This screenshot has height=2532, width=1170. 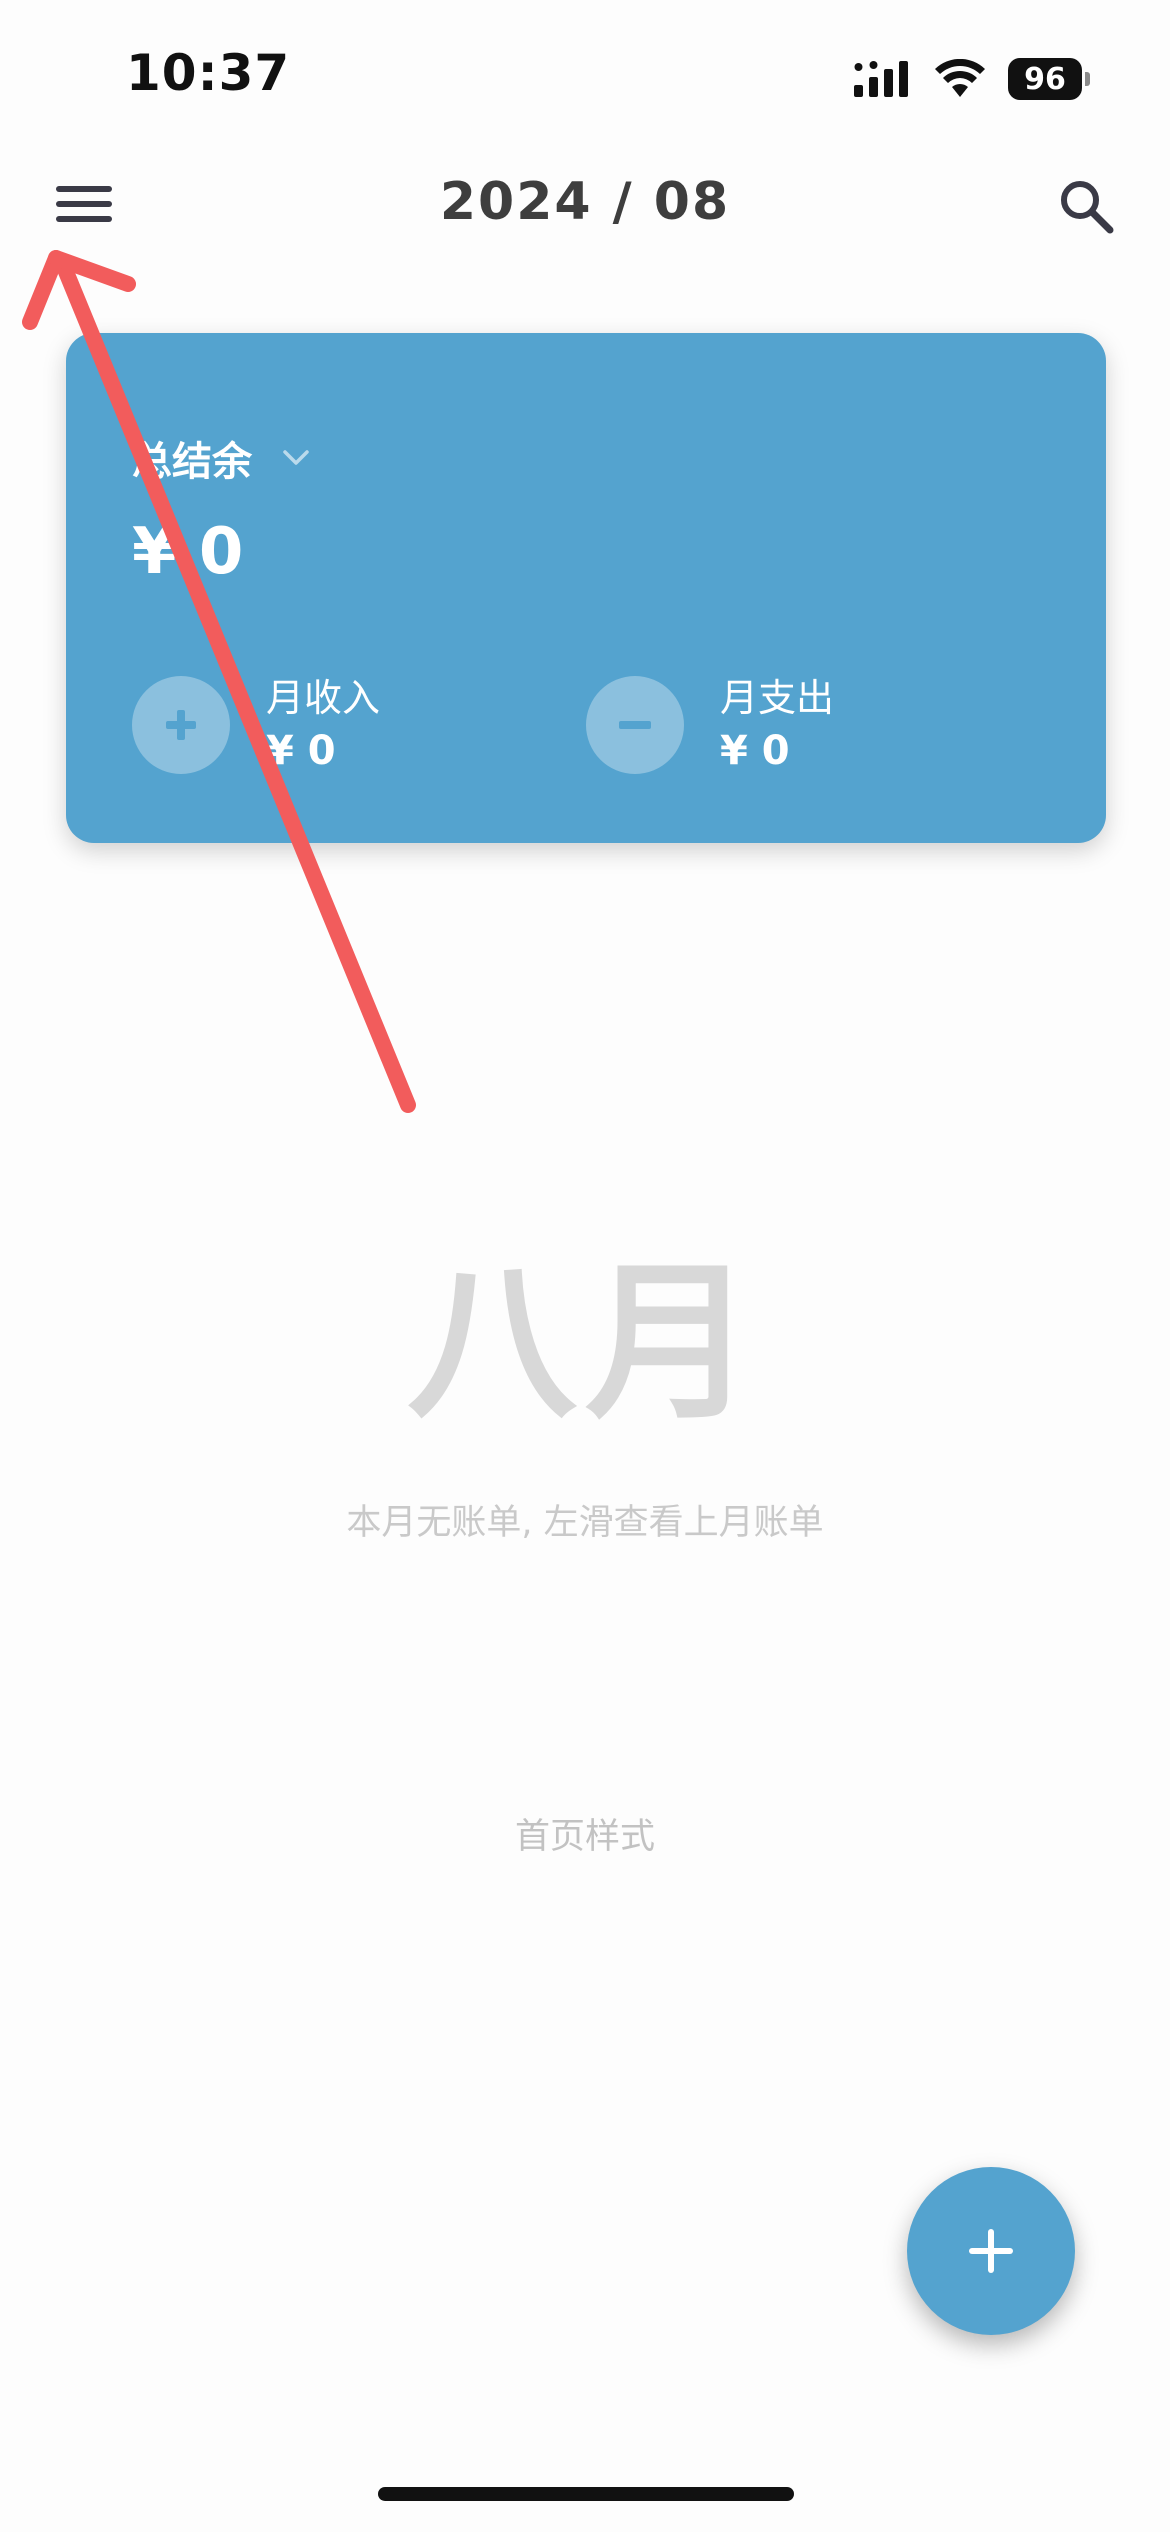 I want to click on empty-hint: 本月无账单, 左滑查看上月账单, so click(x=585, y=1523).